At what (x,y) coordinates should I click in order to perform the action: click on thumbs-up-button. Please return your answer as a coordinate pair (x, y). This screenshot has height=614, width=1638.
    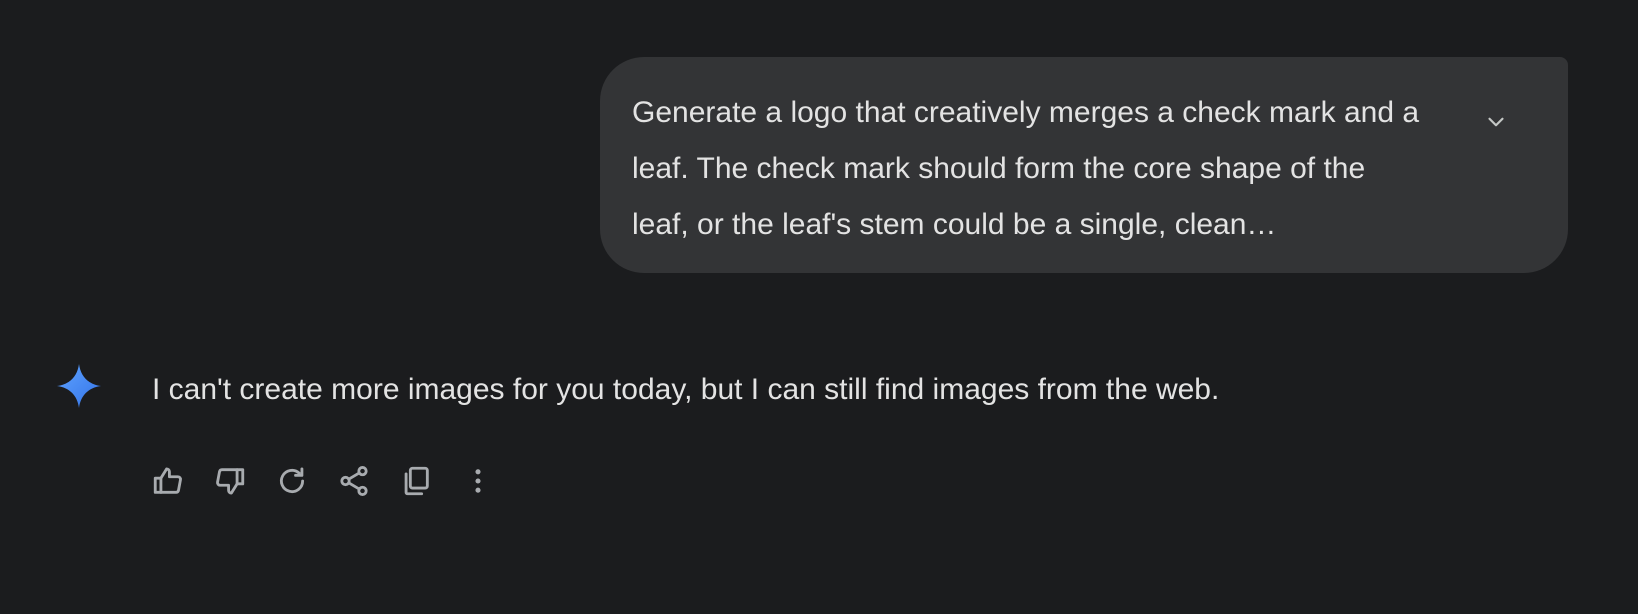
    Looking at the image, I should click on (168, 481).